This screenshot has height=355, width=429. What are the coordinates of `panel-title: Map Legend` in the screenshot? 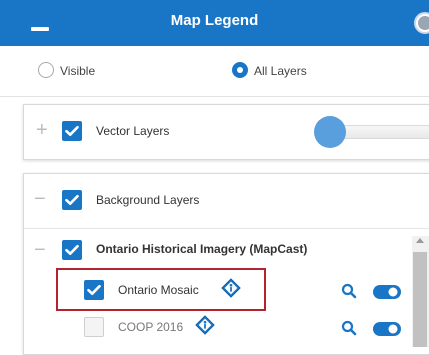 It's located at (214, 20).